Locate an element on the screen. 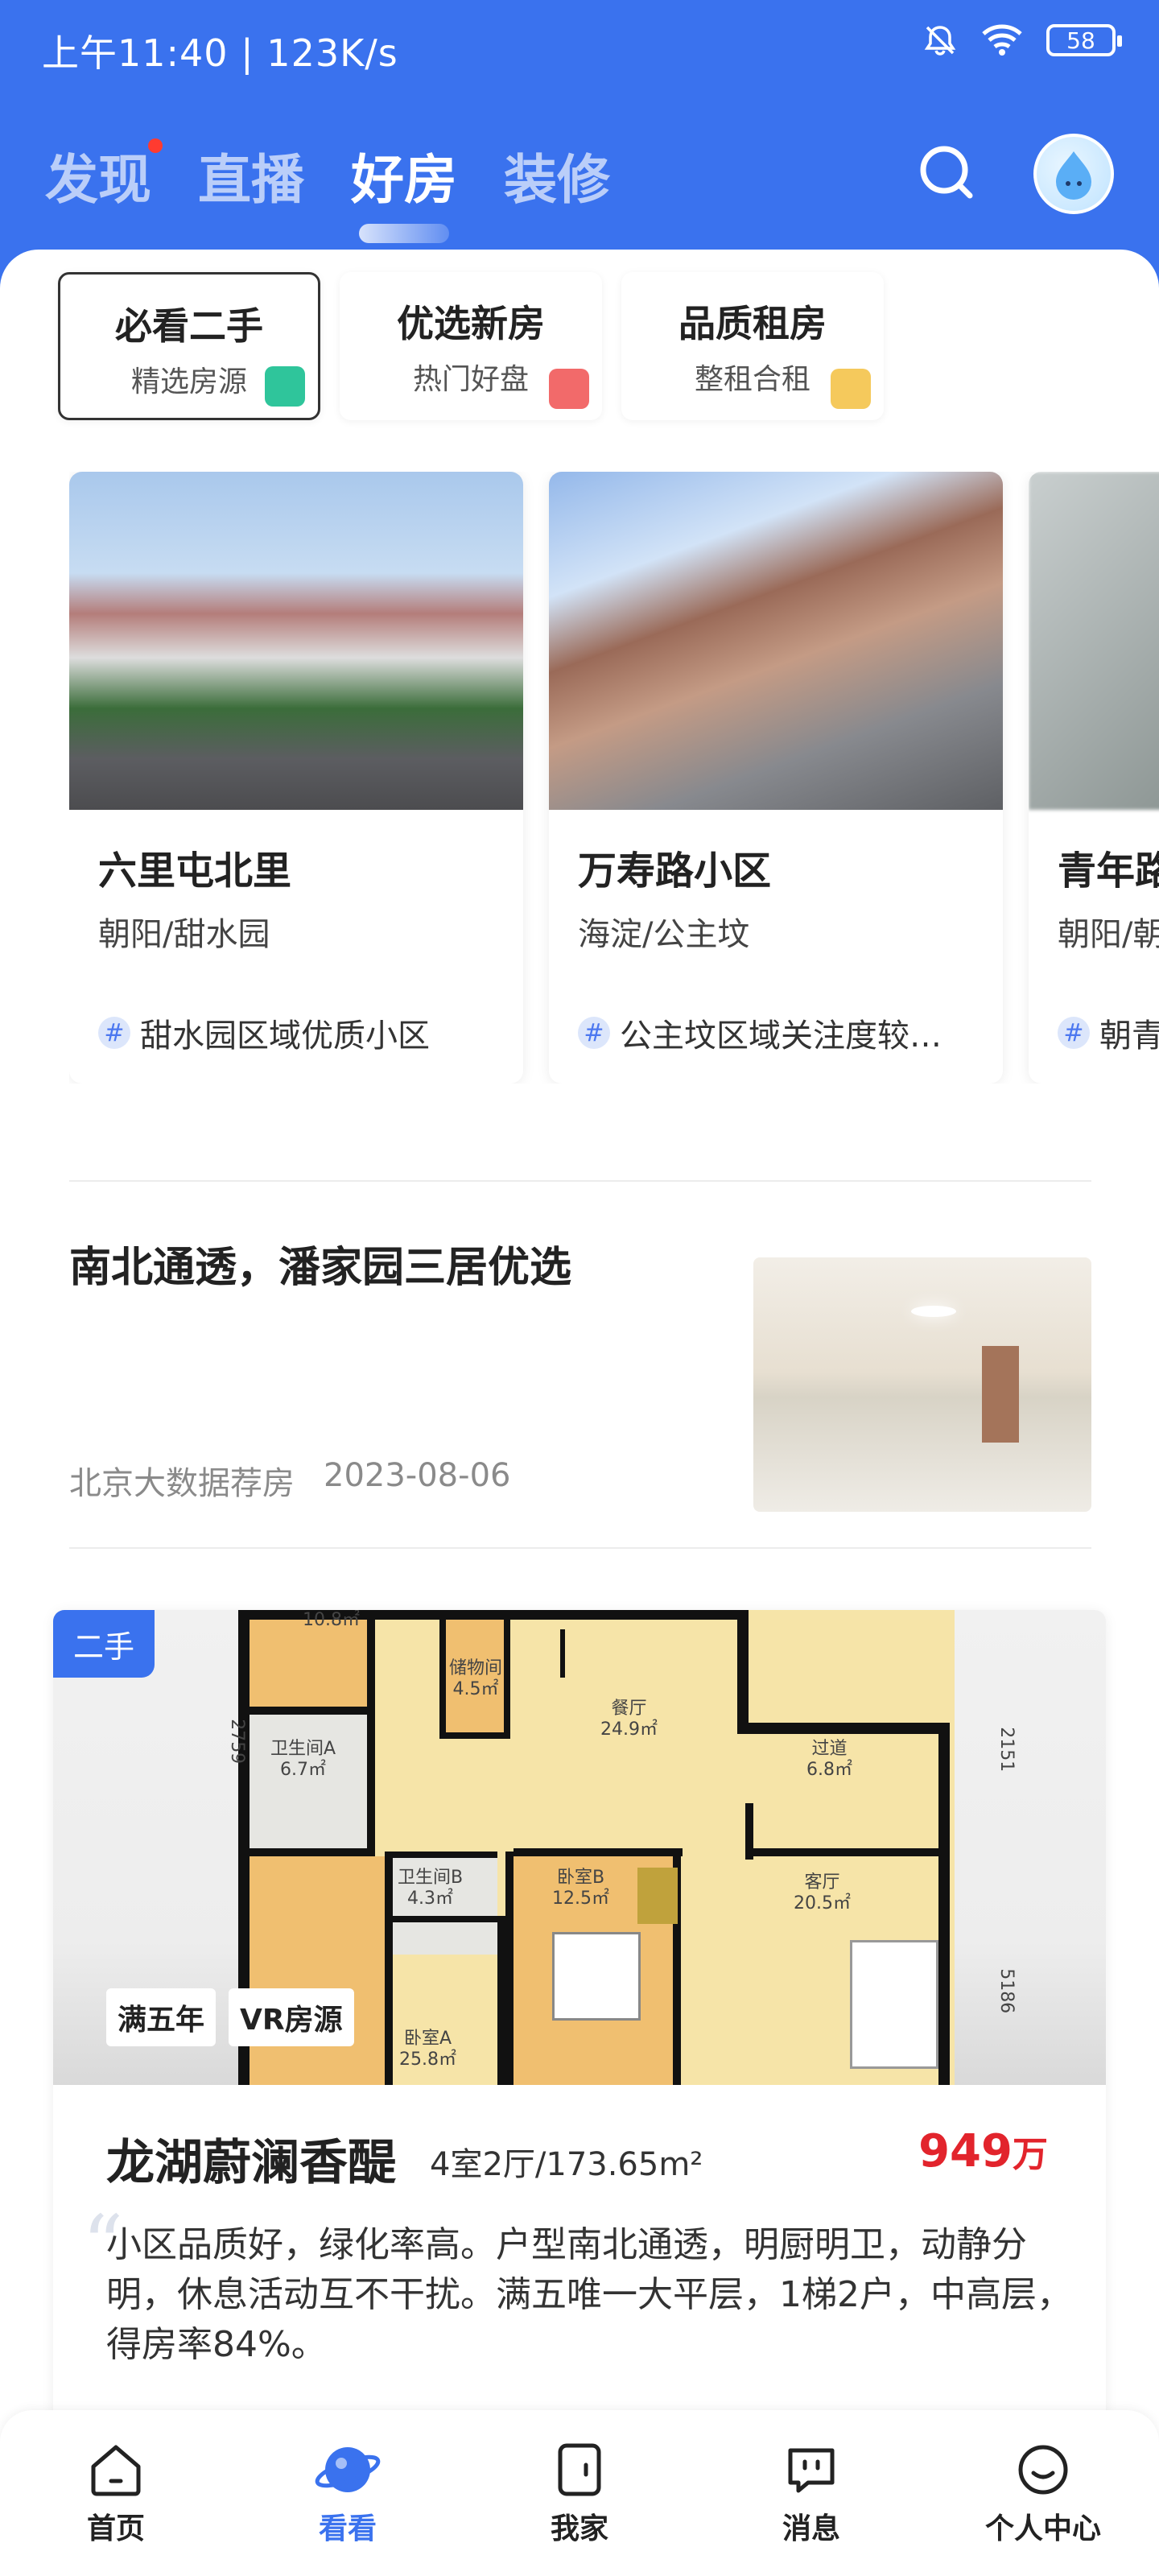 This screenshot has width=1159, height=2576. message-icon is located at coordinates (811, 2470).